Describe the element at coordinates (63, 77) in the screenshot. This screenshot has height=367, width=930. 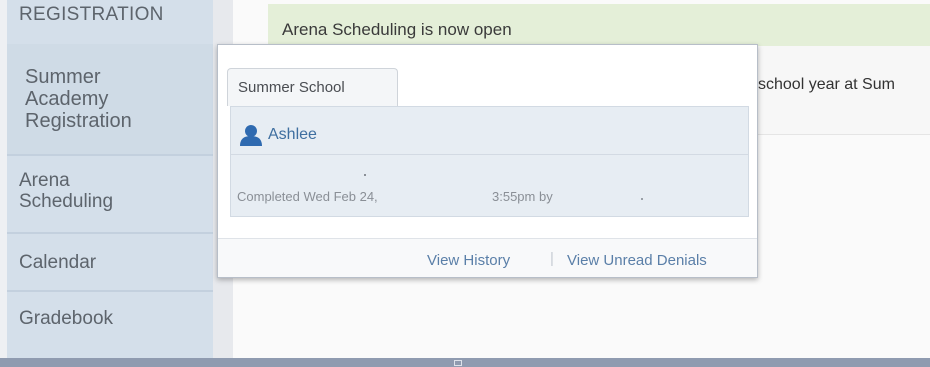
I see `sidebar-item-label-line: Summer` at that location.